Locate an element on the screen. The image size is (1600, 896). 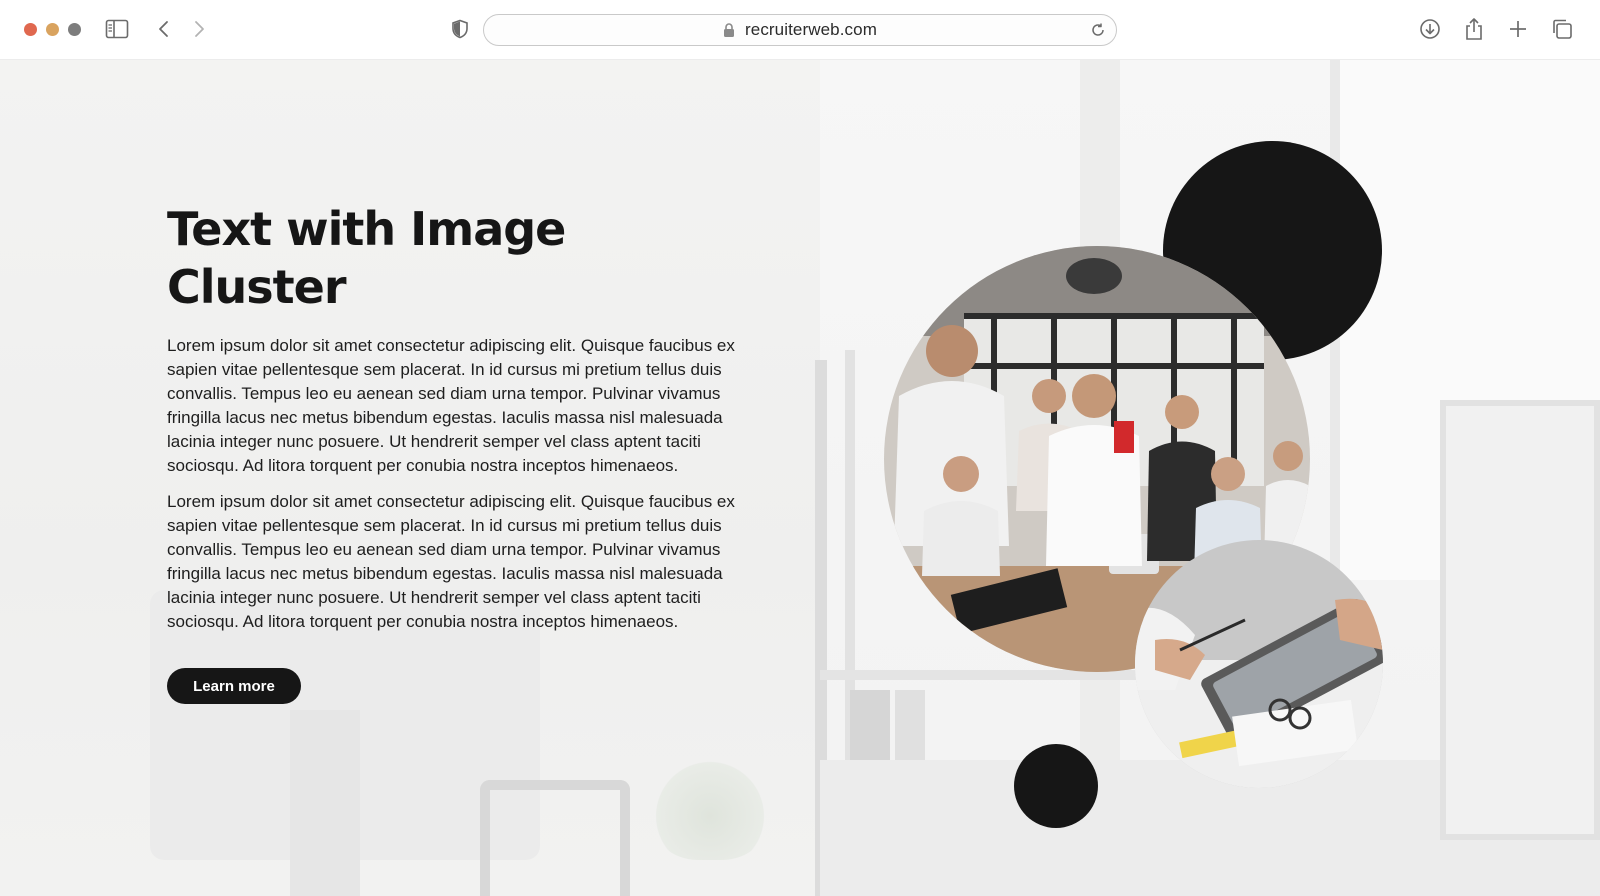
reload-icon is located at coordinates (1098, 30).